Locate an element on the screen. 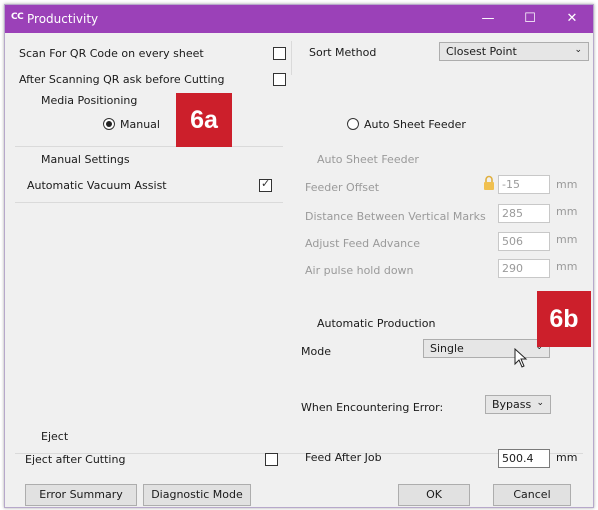 Image resolution: width=598 pixels, height=510 pixels. auto-sheet-feeder-radio-label: Auto Sheet Feeder is located at coordinates (415, 124).